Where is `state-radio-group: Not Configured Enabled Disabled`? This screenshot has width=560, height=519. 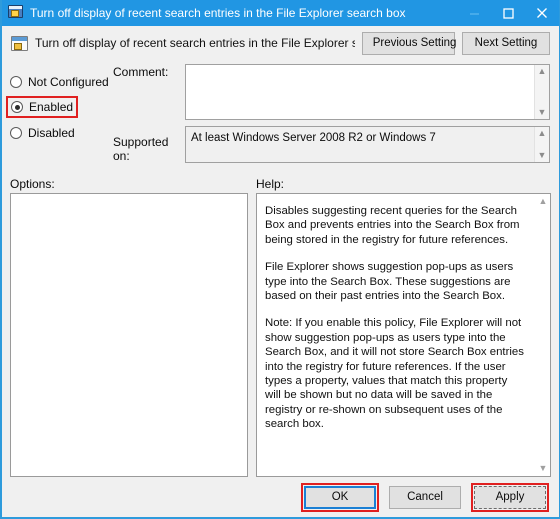 state-radio-group: Not Configured Enabled Disabled is located at coordinates (57, 120).